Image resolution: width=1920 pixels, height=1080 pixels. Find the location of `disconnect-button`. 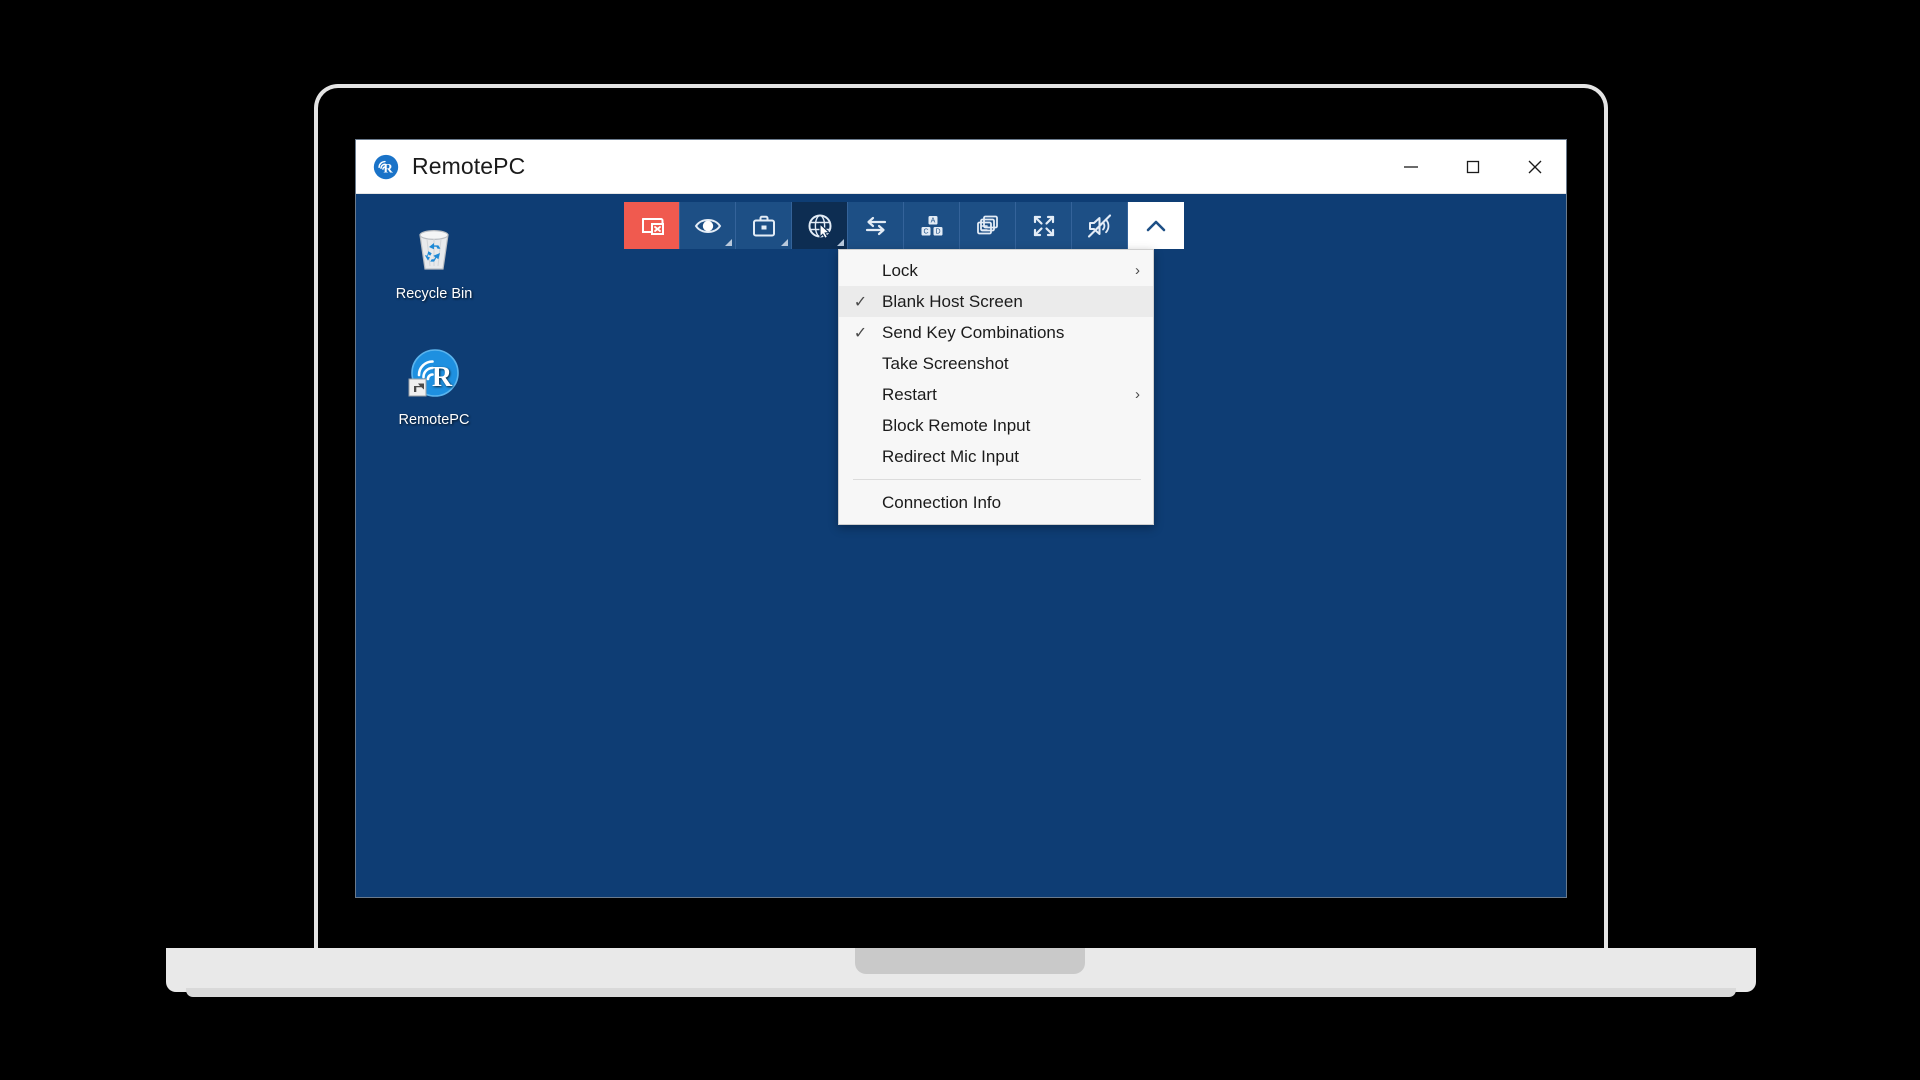

disconnect-button is located at coordinates (652, 225).